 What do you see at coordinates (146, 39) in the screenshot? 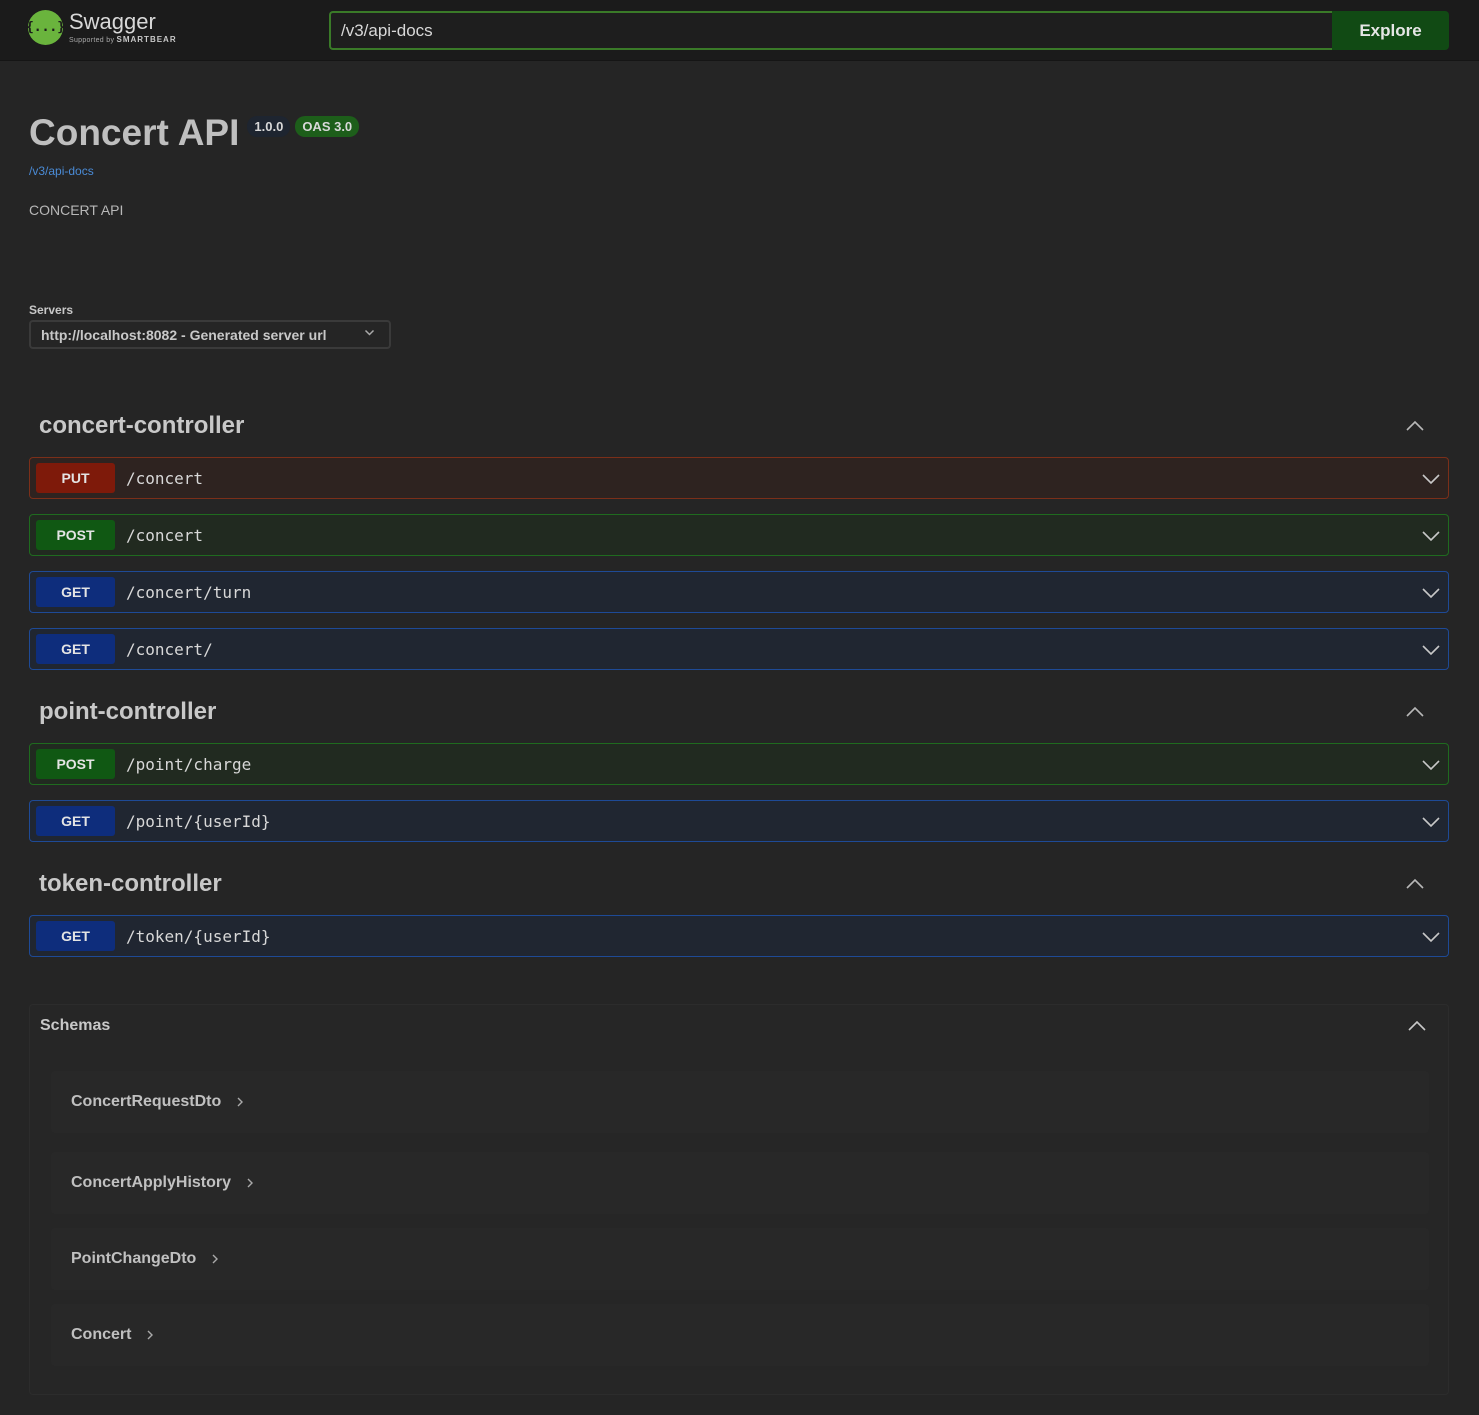
I see `logo-sub-brand: SMARTBEAR` at bounding box center [146, 39].